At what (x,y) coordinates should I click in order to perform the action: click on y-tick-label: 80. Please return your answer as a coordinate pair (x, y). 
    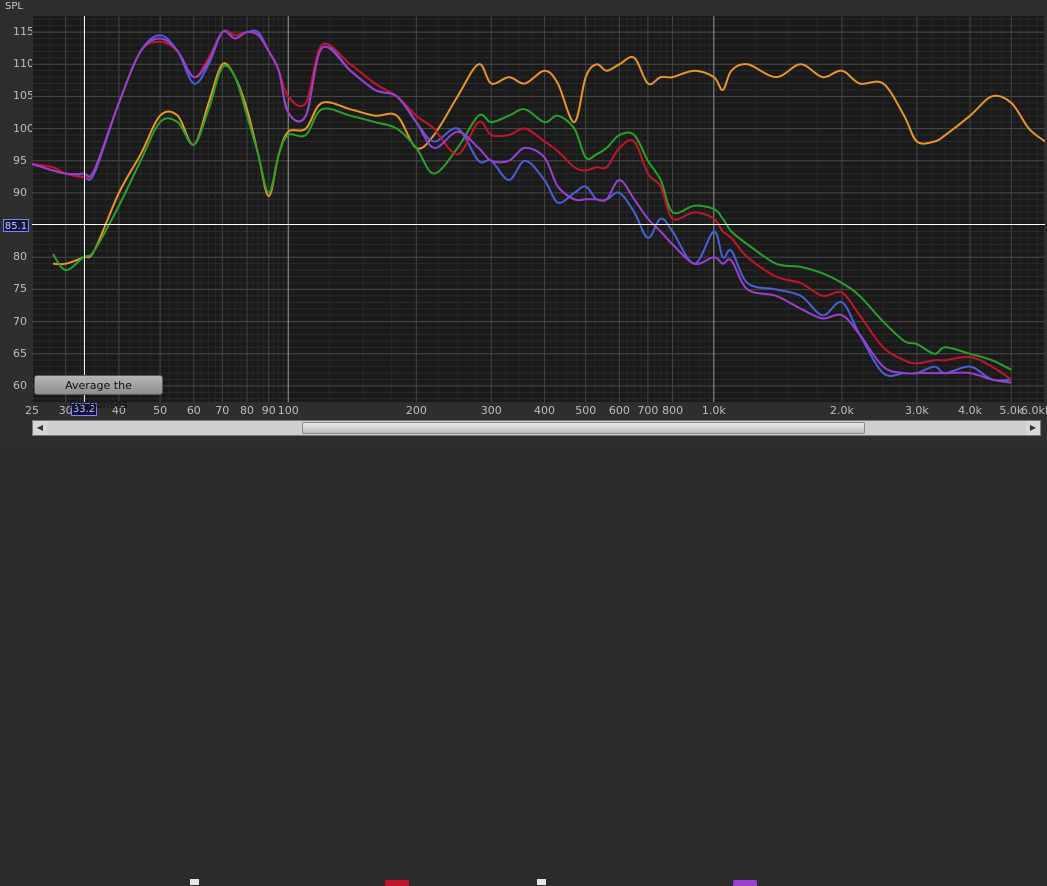
    Looking at the image, I should click on (20, 257).